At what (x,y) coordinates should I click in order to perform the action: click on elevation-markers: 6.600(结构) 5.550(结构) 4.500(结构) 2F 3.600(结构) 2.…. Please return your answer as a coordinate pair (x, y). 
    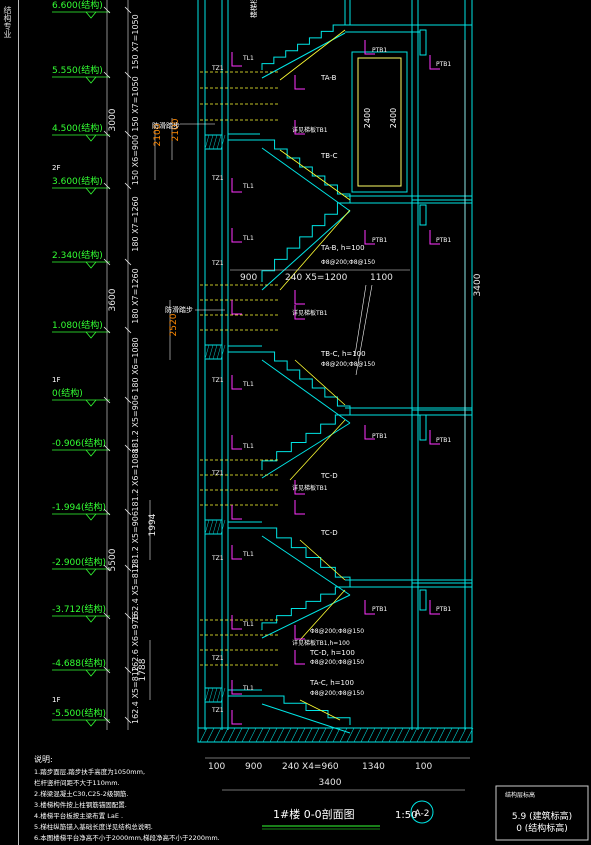
    Looking at the image, I should click on (81, 363).